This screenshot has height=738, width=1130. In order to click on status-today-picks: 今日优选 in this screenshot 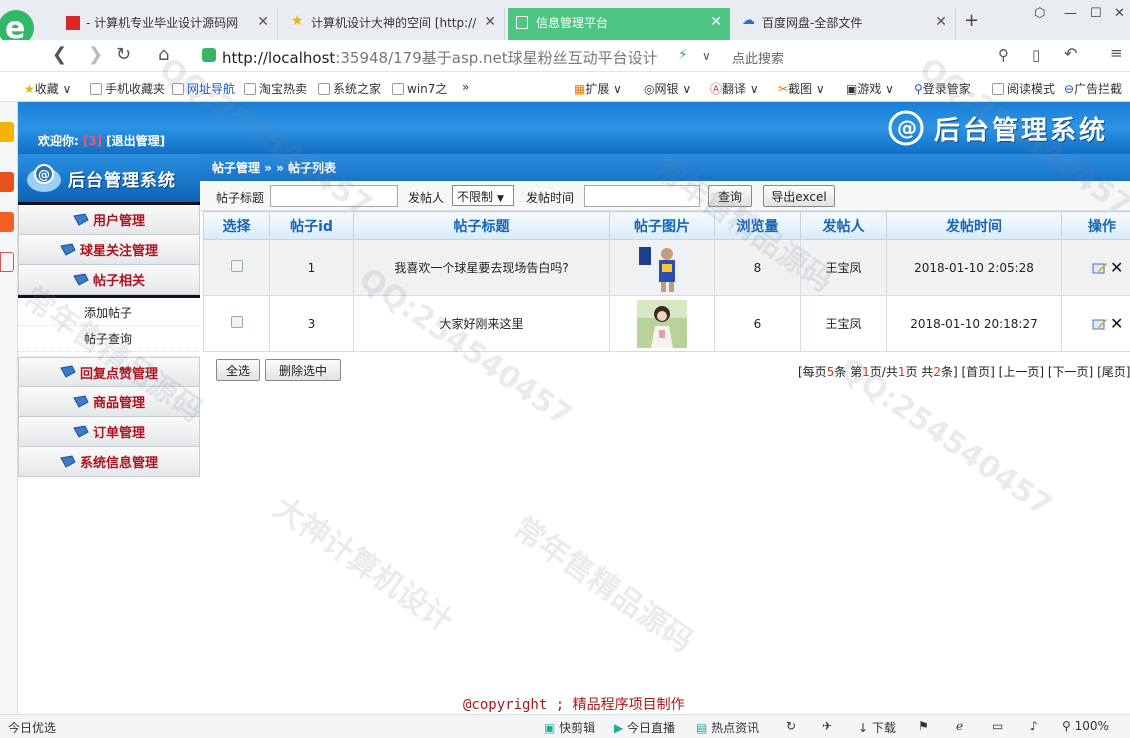, I will do `click(32, 727)`.